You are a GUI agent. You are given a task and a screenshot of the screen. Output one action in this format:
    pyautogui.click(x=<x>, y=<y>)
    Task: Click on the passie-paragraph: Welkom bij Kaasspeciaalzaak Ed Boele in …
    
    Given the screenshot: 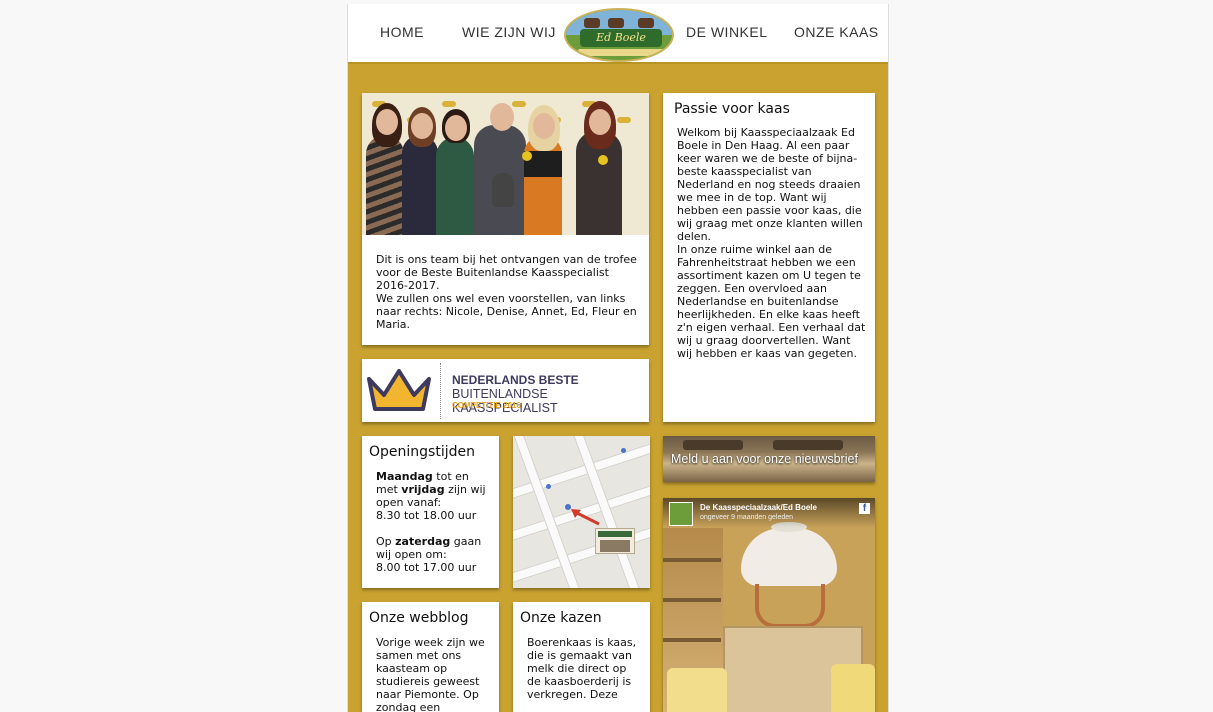 What is the action you would take?
    pyautogui.click(x=770, y=184)
    